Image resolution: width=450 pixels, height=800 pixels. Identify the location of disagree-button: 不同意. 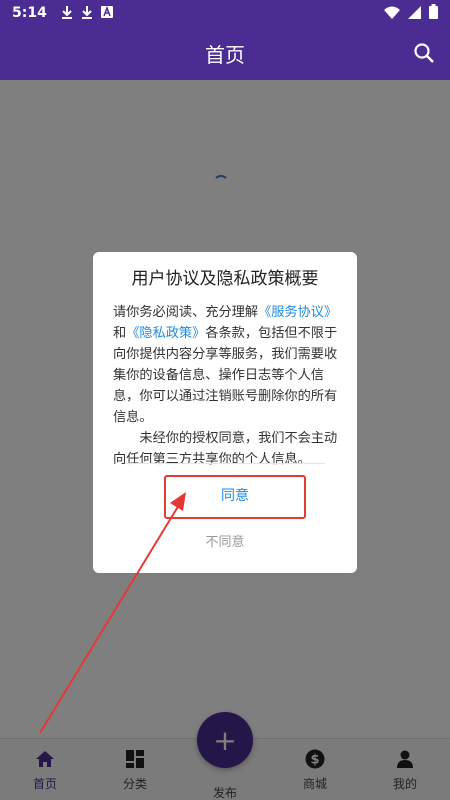
(225, 543).